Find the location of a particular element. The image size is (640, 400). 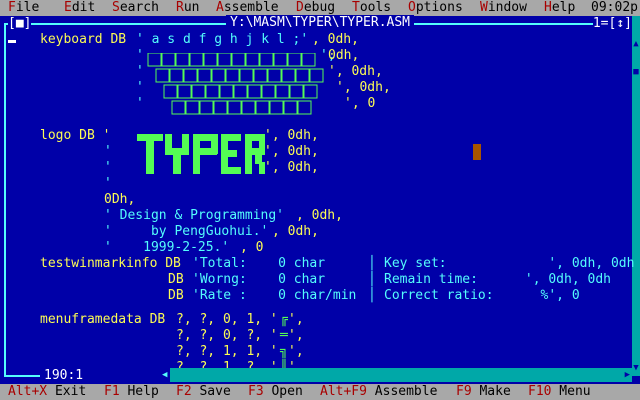

status-make-label: Make is located at coordinates (491, 391).